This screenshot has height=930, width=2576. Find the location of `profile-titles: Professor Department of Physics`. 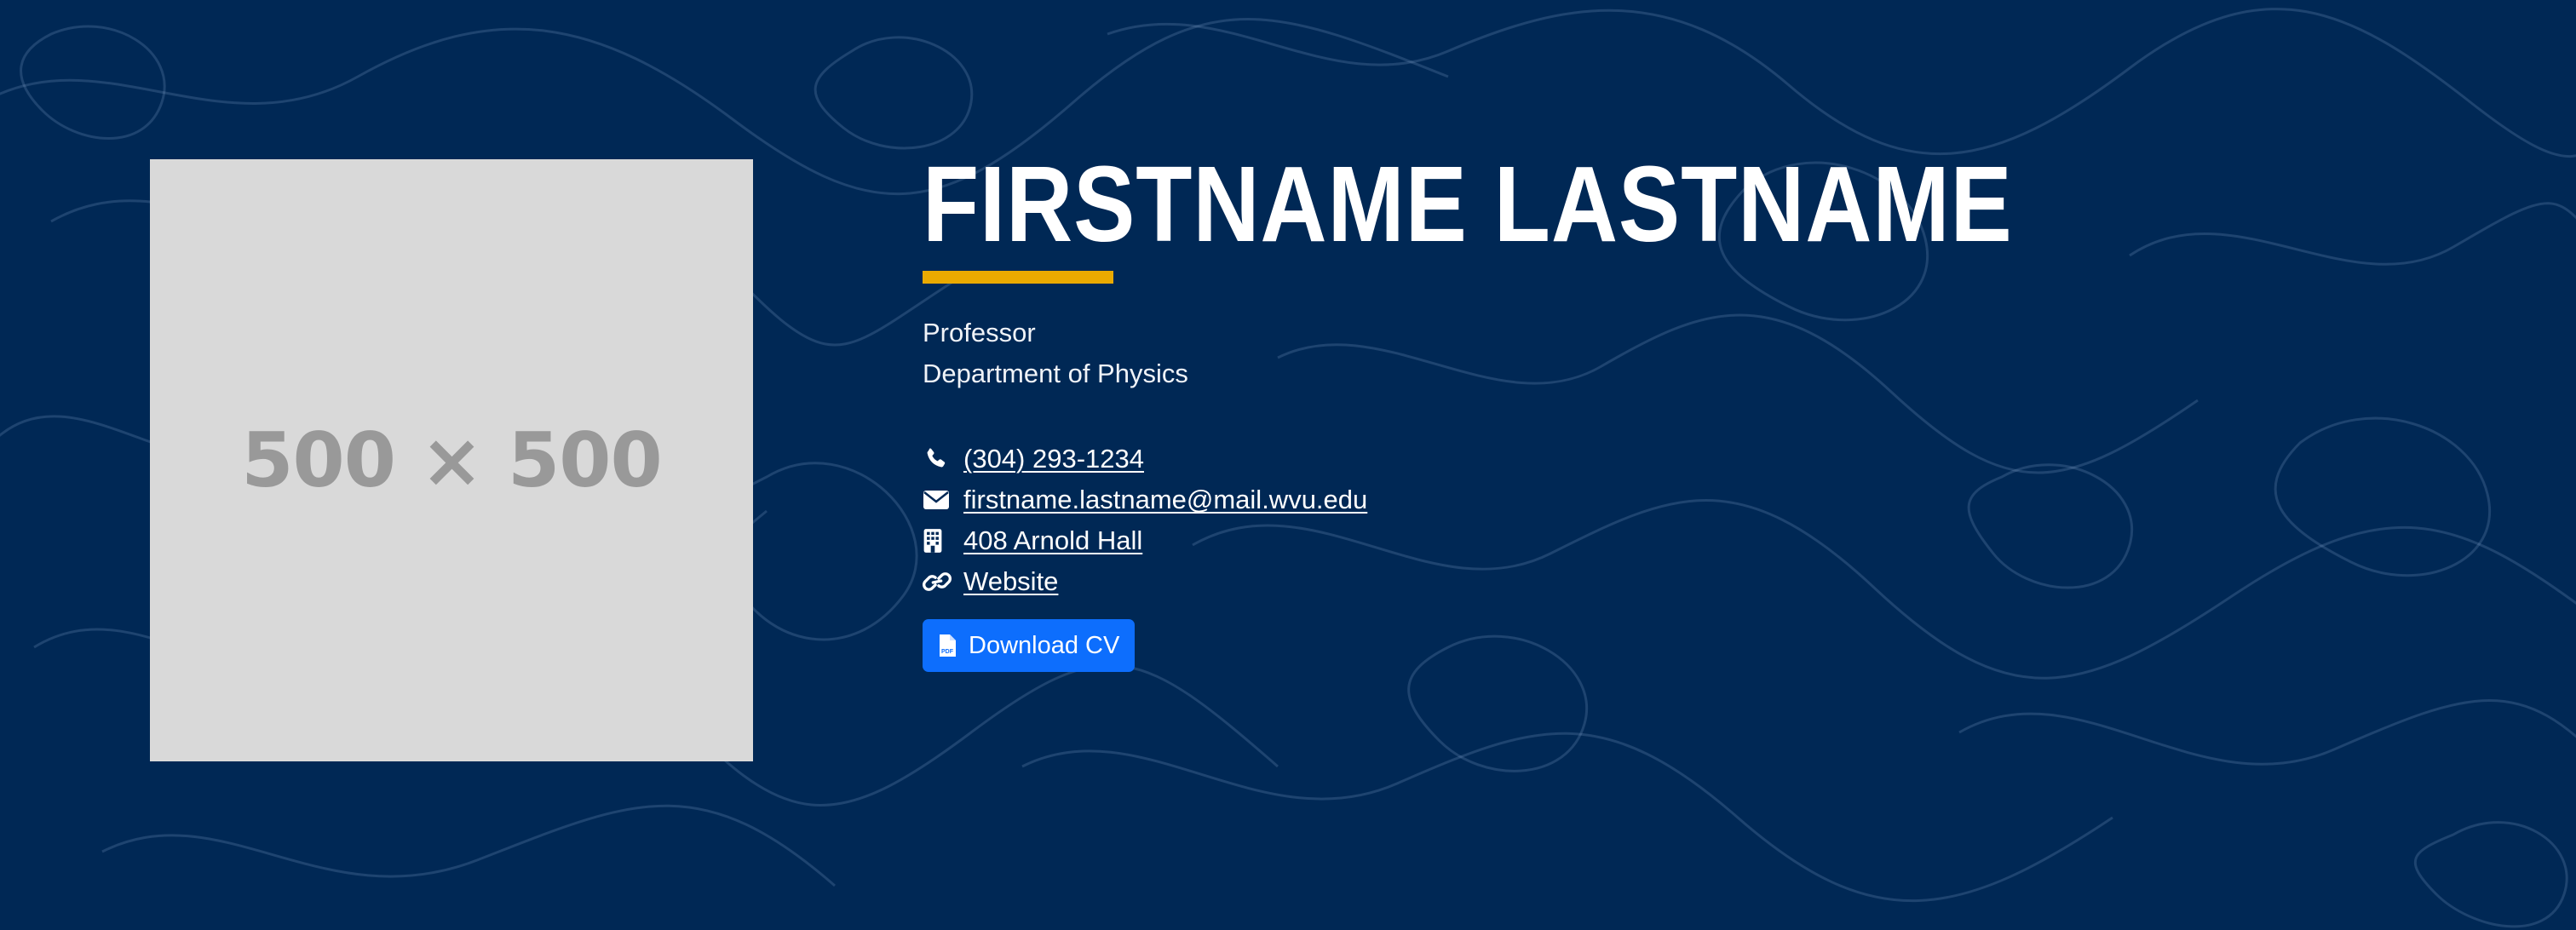

profile-titles: Professor Department of Physics is located at coordinates (1690, 353).